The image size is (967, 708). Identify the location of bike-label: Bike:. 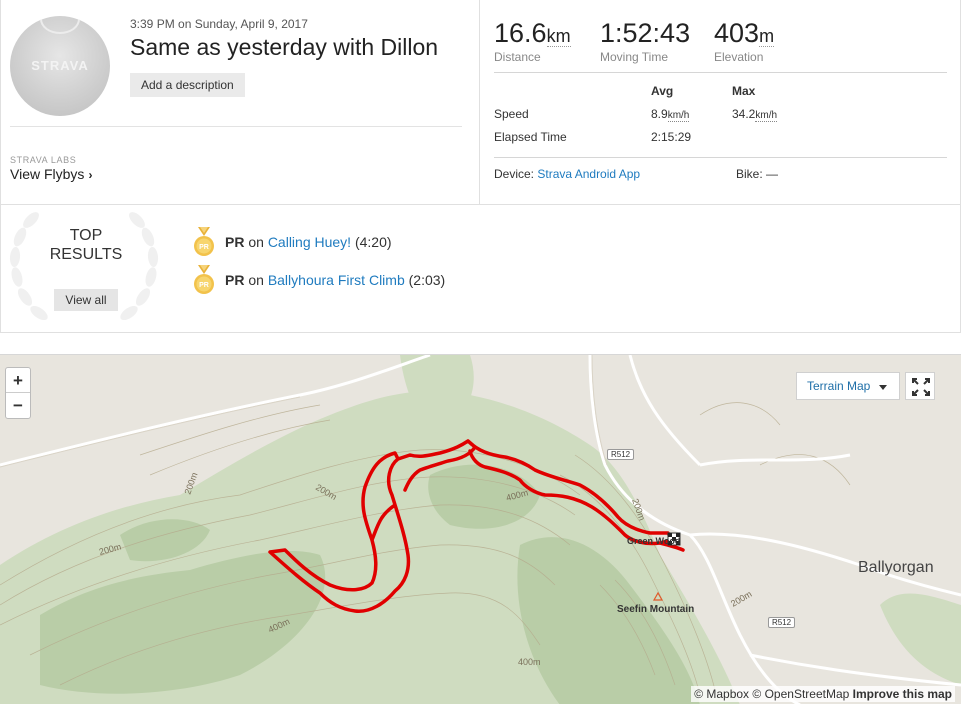
(749, 174).